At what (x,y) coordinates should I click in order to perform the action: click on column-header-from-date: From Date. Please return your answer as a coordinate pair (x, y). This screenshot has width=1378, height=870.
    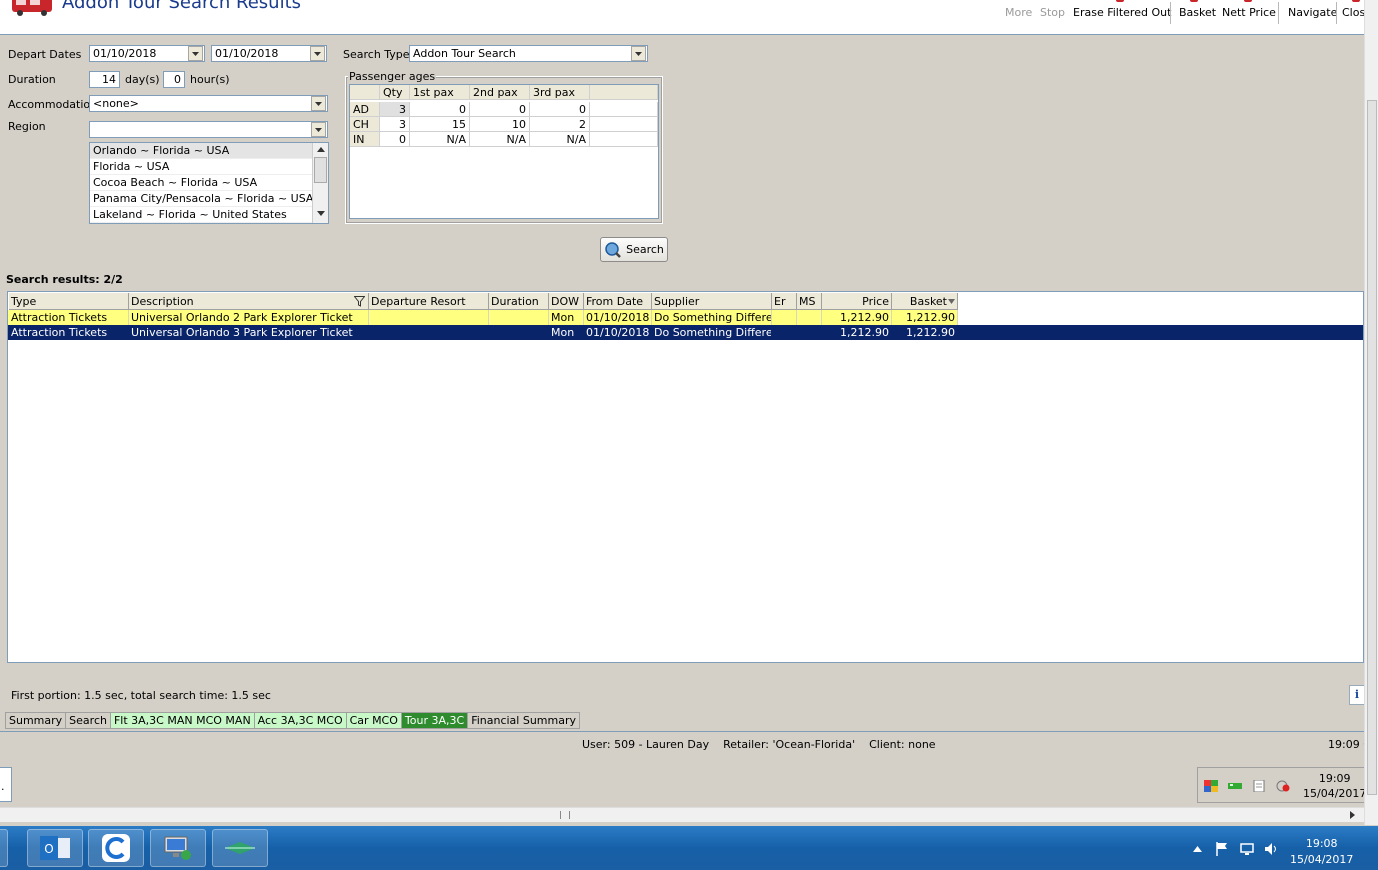
    Looking at the image, I should click on (618, 301).